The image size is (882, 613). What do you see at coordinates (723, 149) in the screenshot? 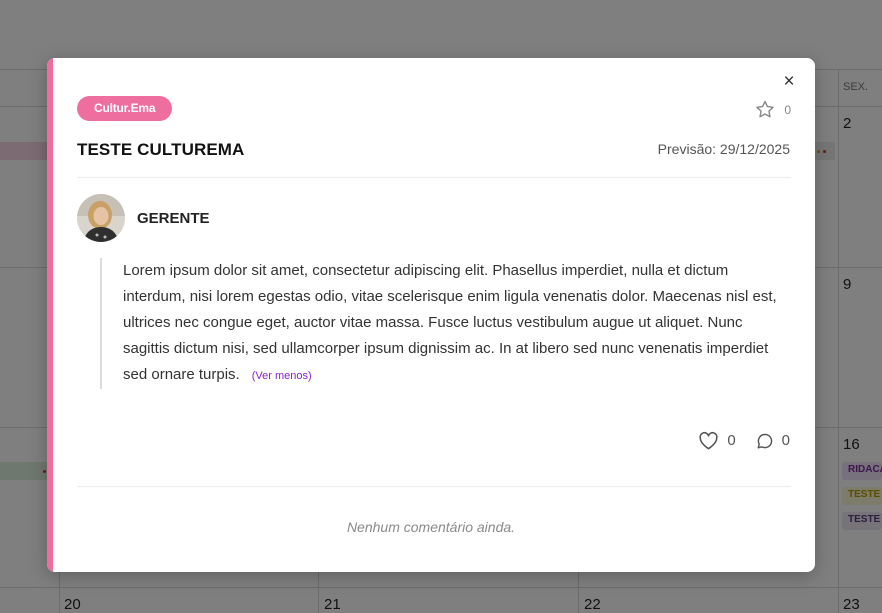
I see `forecast-date: Previsão: 29/12/2025` at bounding box center [723, 149].